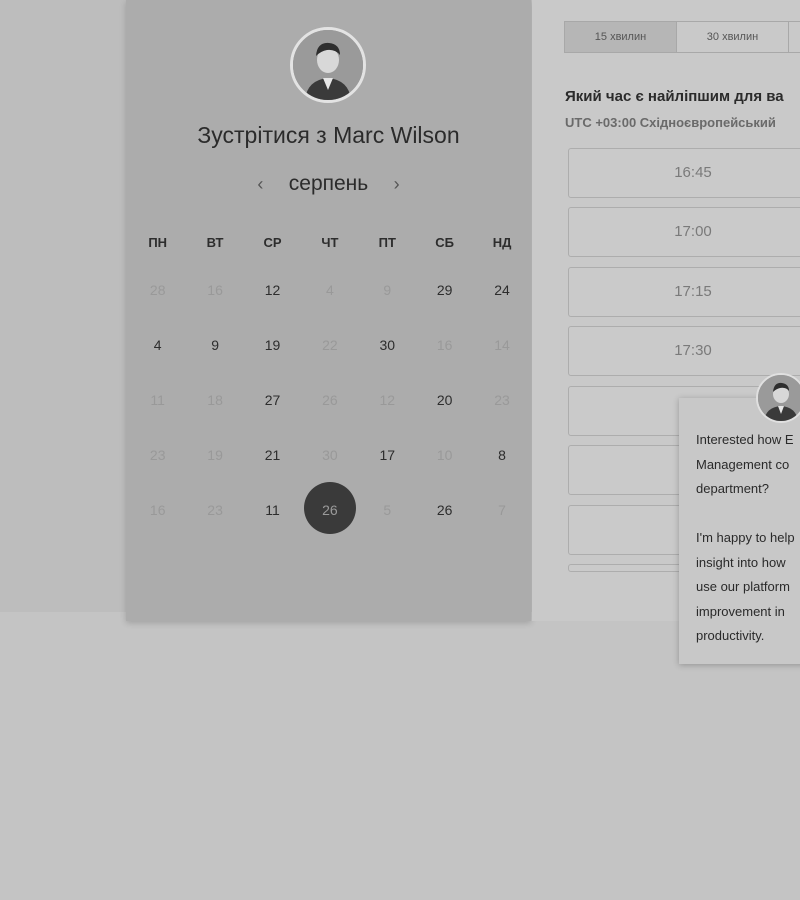  Describe the element at coordinates (157, 289) in the screenshot. I see `calendar-day: 28` at that location.